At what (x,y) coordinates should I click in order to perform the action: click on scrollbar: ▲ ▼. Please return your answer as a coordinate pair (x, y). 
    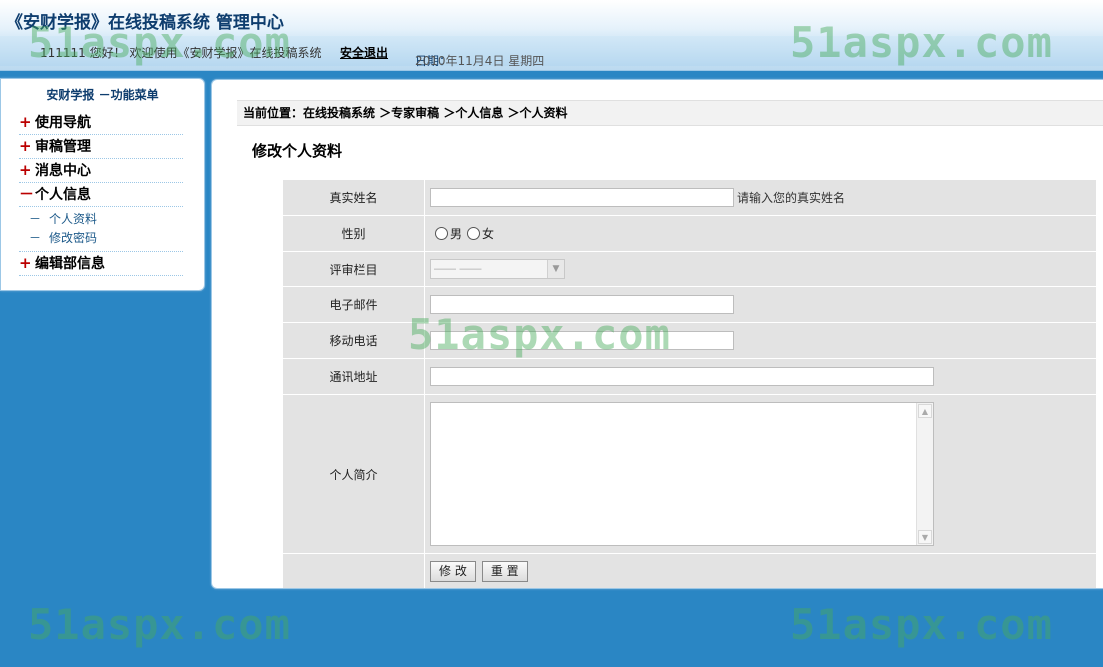
    Looking at the image, I should click on (924, 474).